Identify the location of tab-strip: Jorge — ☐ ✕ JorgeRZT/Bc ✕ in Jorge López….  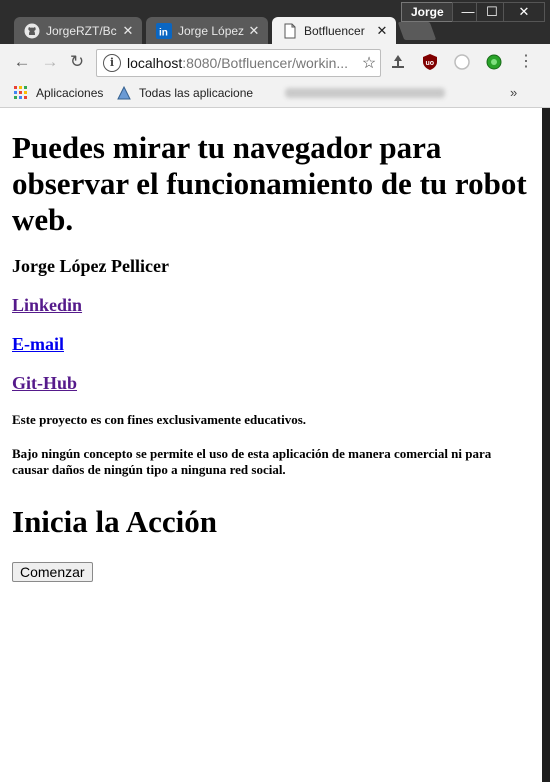
(275, 22).